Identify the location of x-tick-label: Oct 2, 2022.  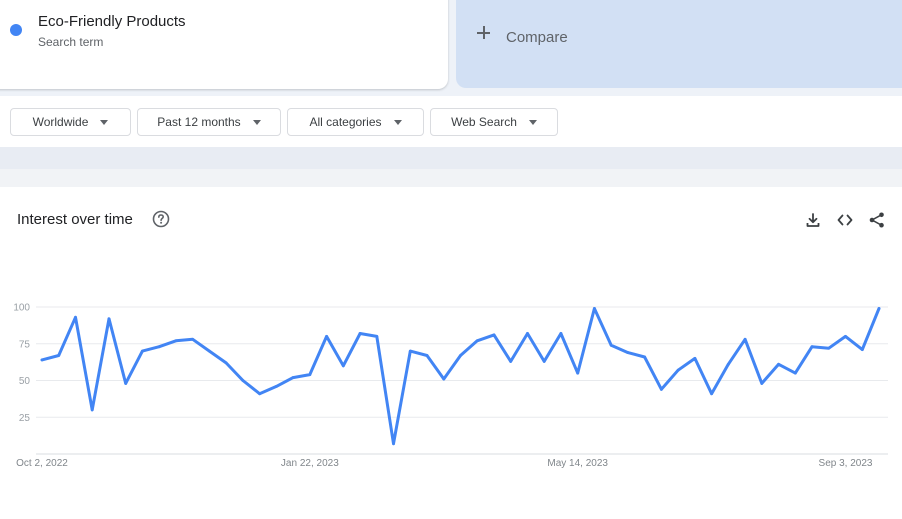
(42, 463).